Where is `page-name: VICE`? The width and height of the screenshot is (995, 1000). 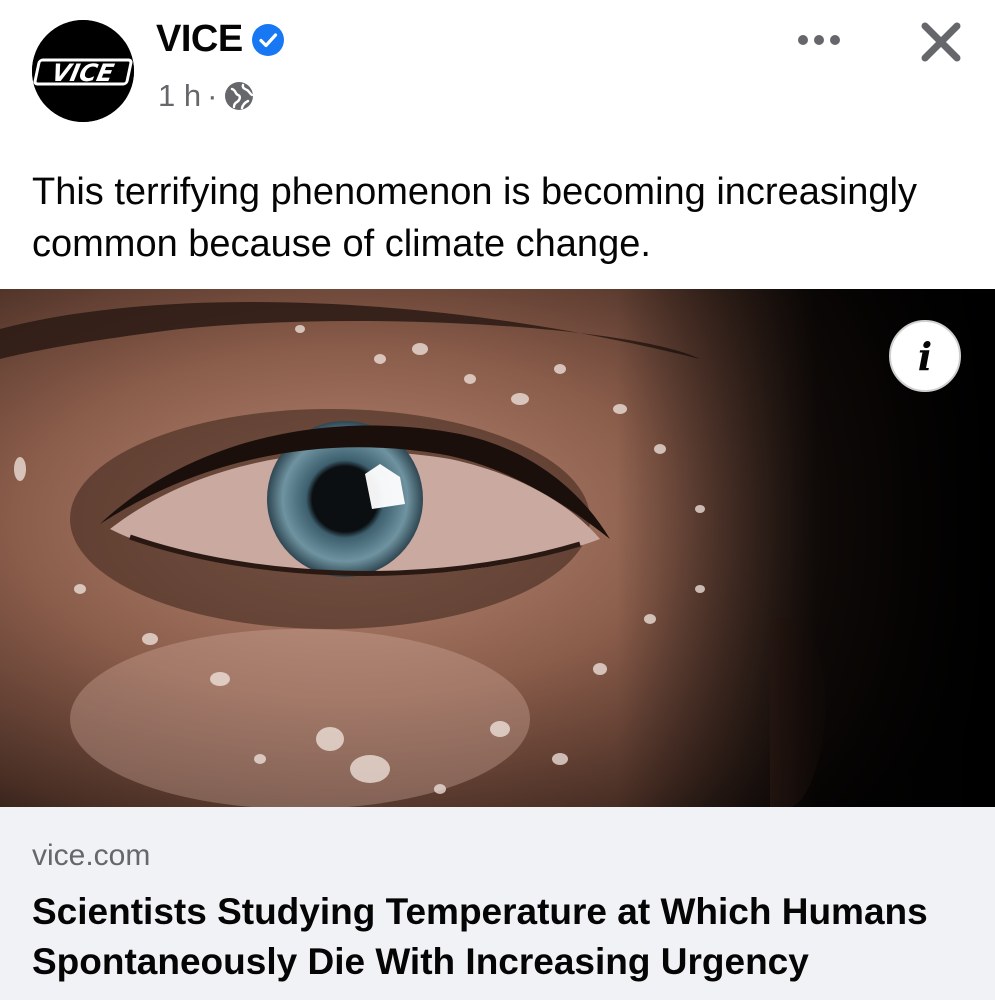 page-name: VICE is located at coordinates (199, 39).